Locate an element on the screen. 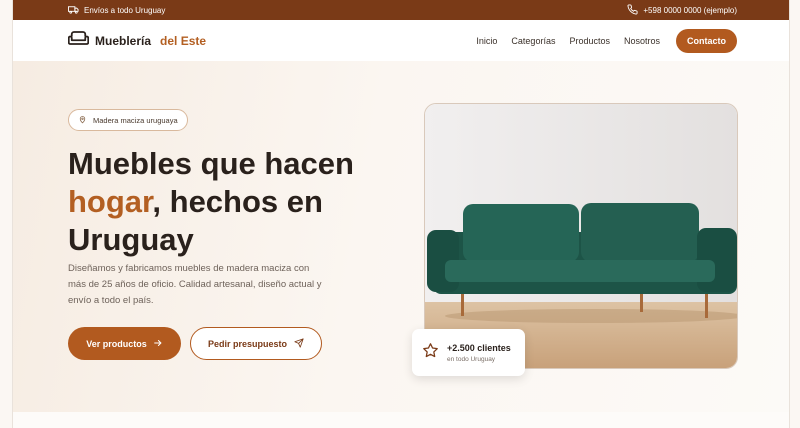 The image size is (800, 428). arrow-right-icon is located at coordinates (158, 344).